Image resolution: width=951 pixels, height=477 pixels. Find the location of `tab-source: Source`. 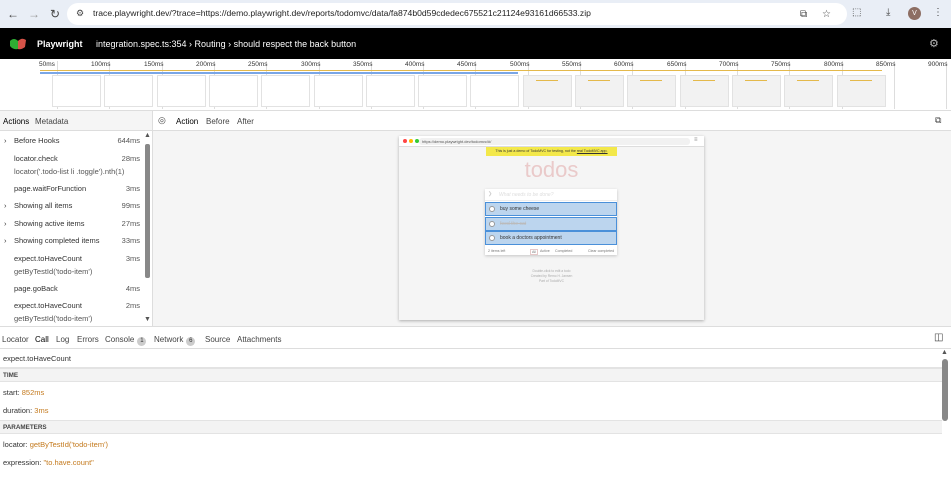

tab-source: Source is located at coordinates (217, 339).